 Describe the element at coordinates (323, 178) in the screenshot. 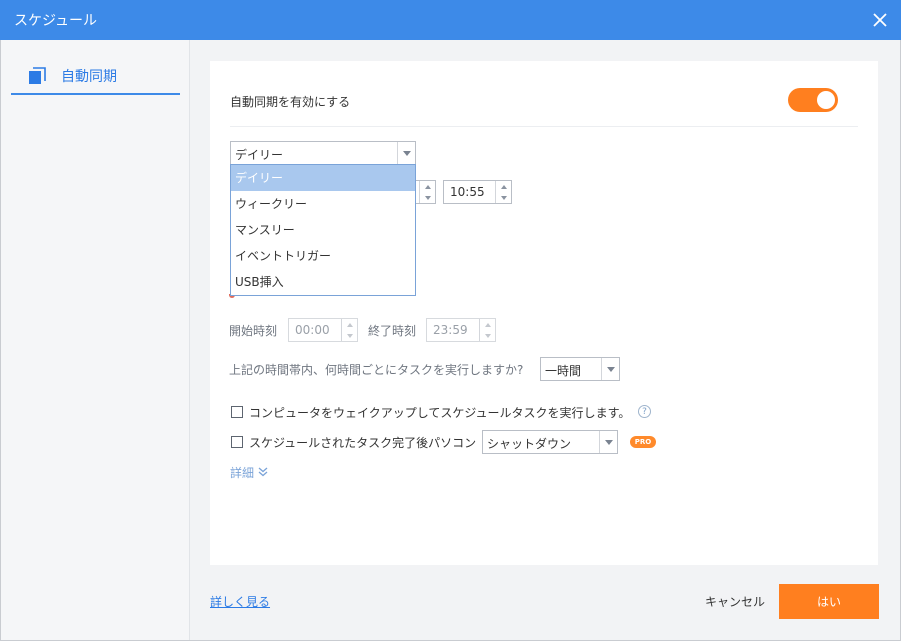

I see `option-daily: デイリー` at that location.